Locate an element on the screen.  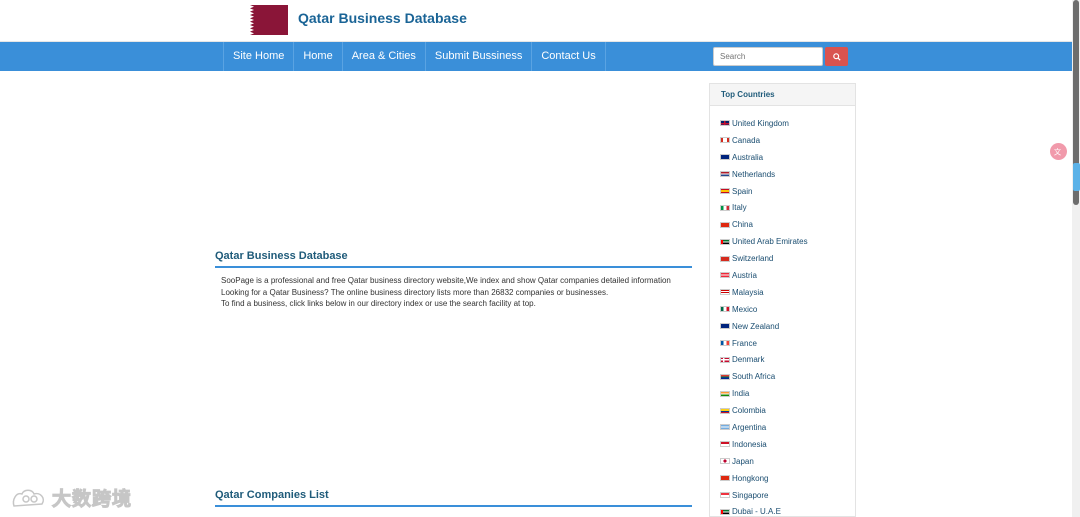
country-name: Singapore is located at coordinates (750, 495).